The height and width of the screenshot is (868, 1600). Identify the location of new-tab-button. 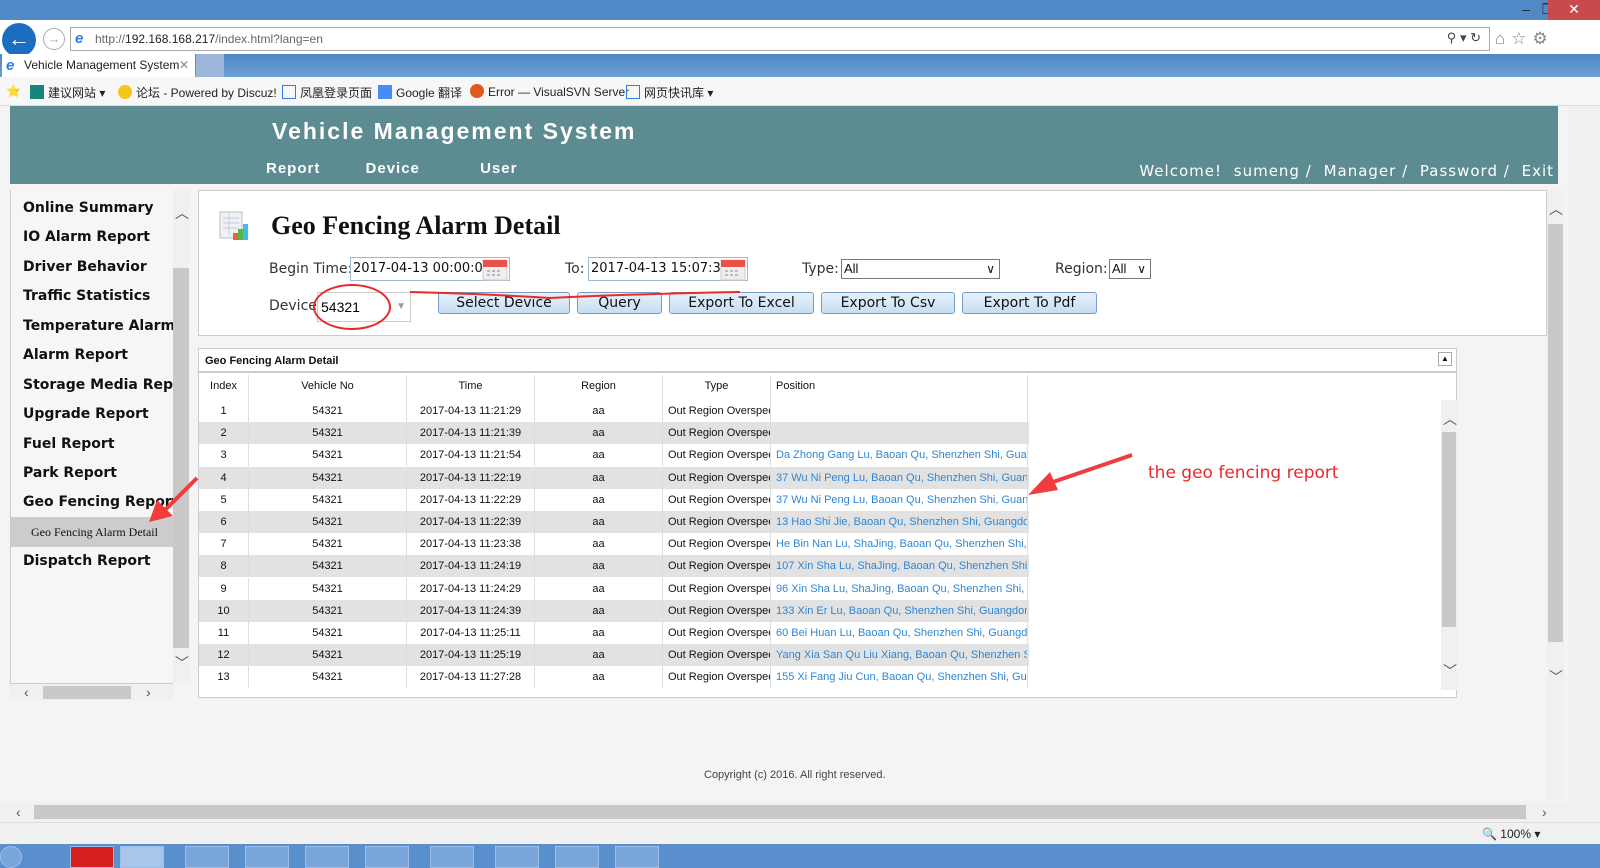
(210, 65).